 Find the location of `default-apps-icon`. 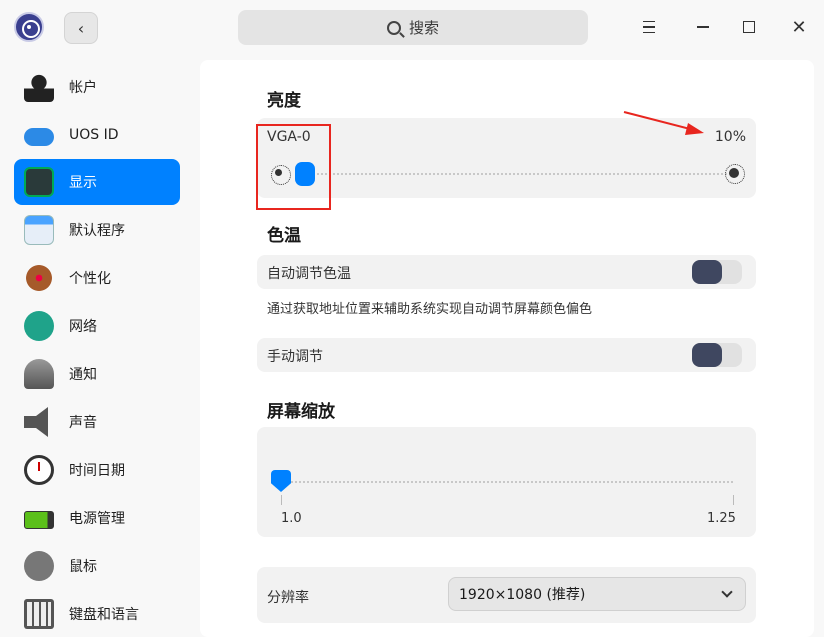

default-apps-icon is located at coordinates (39, 230).